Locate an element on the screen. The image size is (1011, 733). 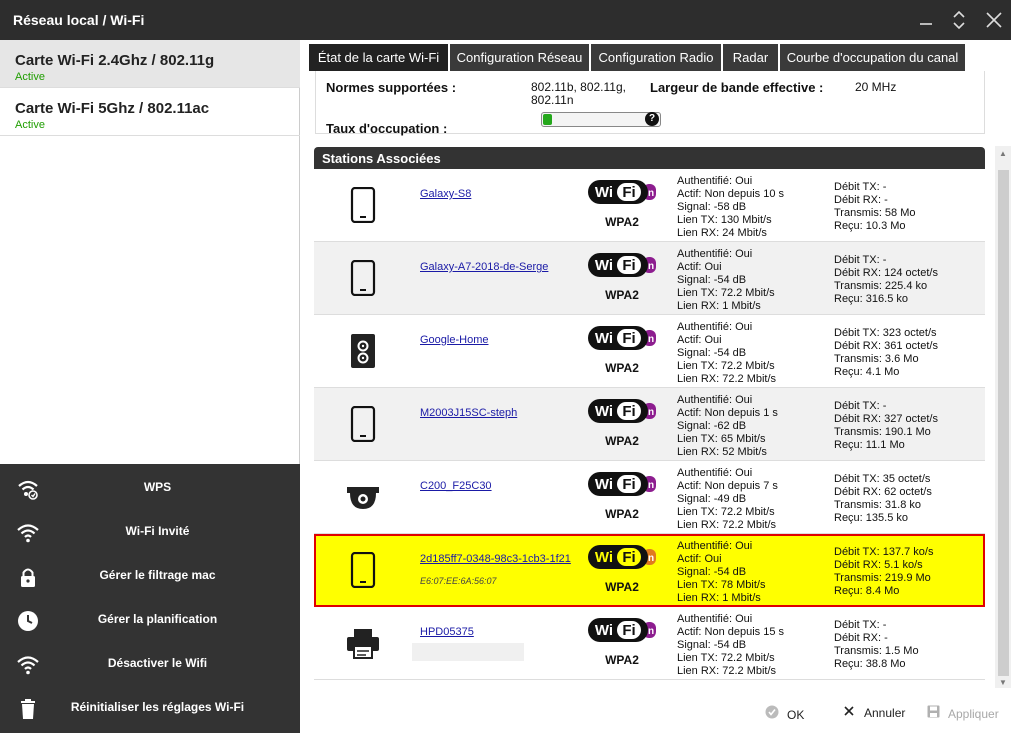
svg-text: Fi is located at coordinates (628, 338).